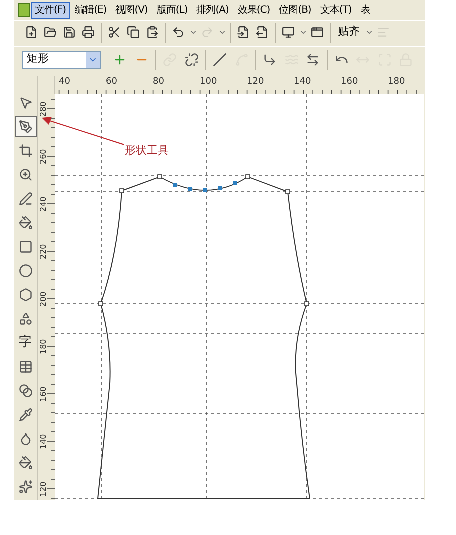 Image resolution: width=456 pixels, height=535 pixels. What do you see at coordinates (336, 10) in the screenshot?
I see `menu-item: 文本(T)` at bounding box center [336, 10].